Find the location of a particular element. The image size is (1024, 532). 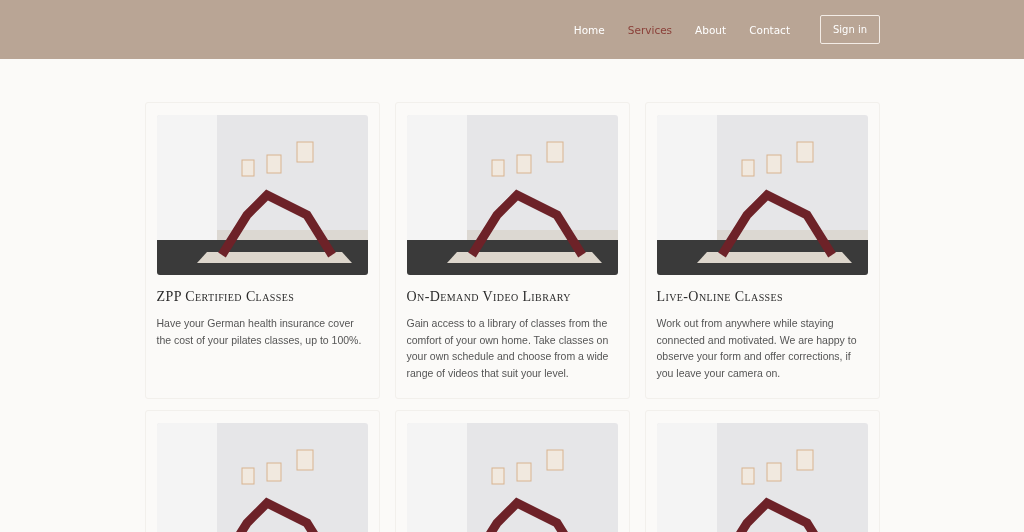

card-title: Live-Online Classes is located at coordinates (720, 297).